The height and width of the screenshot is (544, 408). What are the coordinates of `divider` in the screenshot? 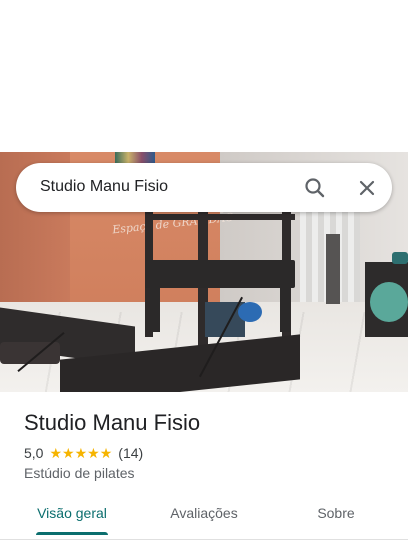 It's located at (204, 539).